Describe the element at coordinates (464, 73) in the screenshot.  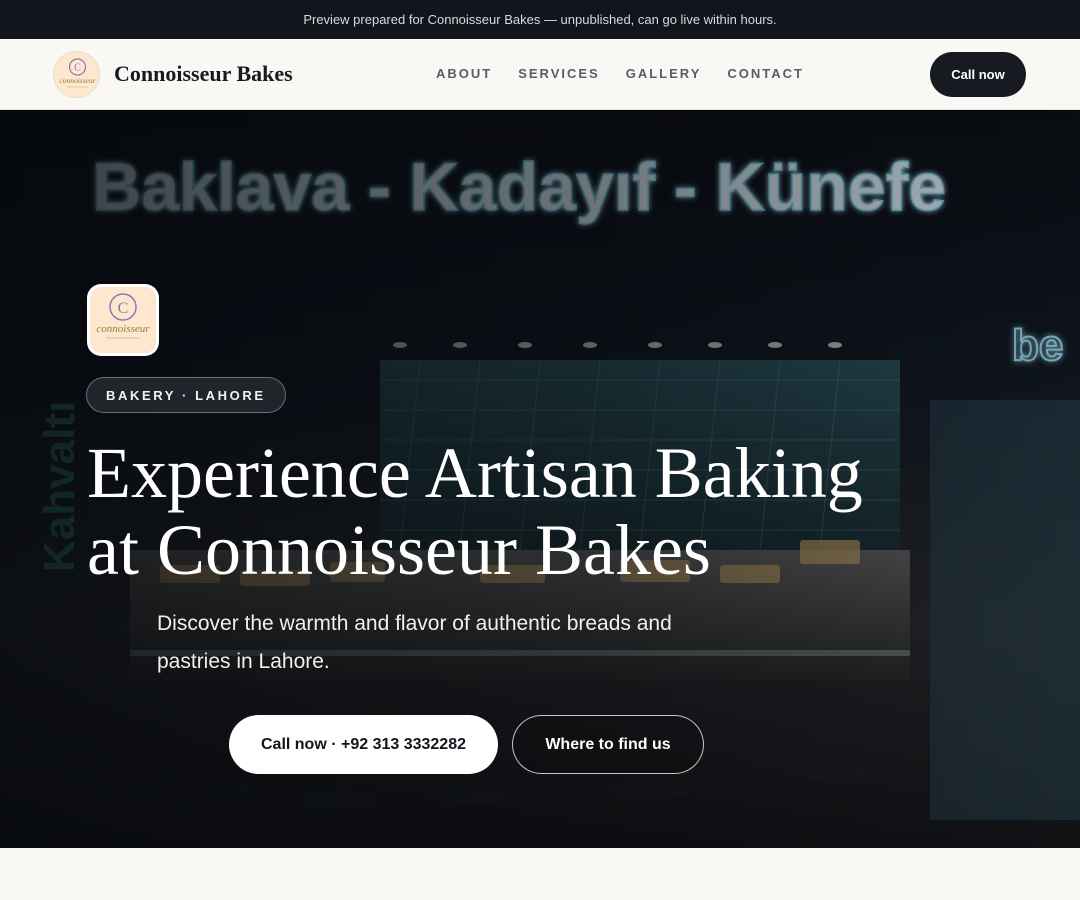
I see `nav-about: ABOUT` at that location.